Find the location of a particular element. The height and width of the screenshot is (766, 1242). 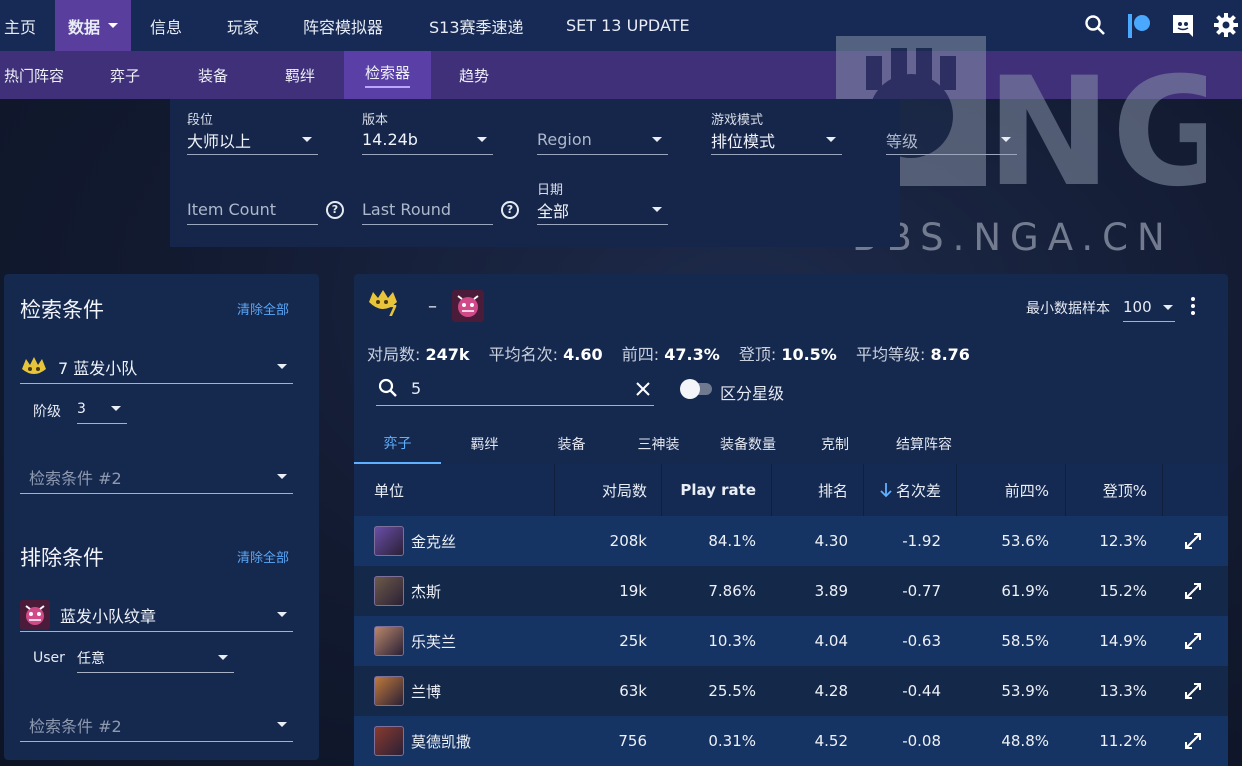

level-filter: 等级 is located at coordinates (951, 132).